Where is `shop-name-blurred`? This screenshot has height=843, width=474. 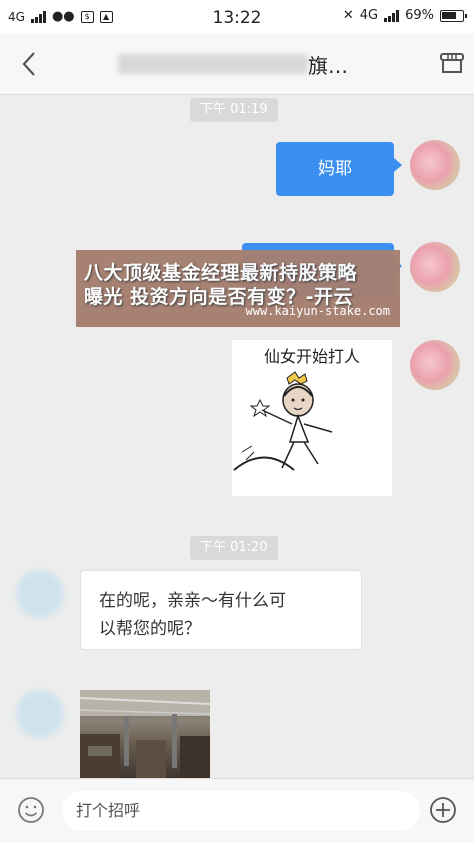 shop-name-blurred is located at coordinates (213, 64).